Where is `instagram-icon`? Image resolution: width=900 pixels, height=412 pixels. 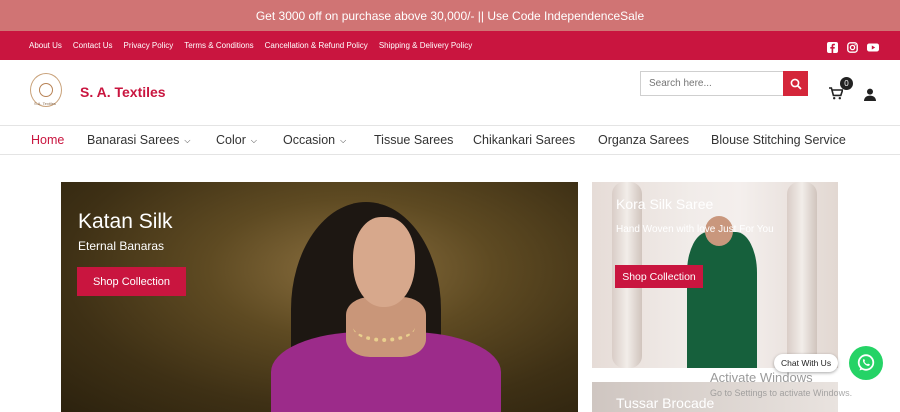 instagram-icon is located at coordinates (852, 46).